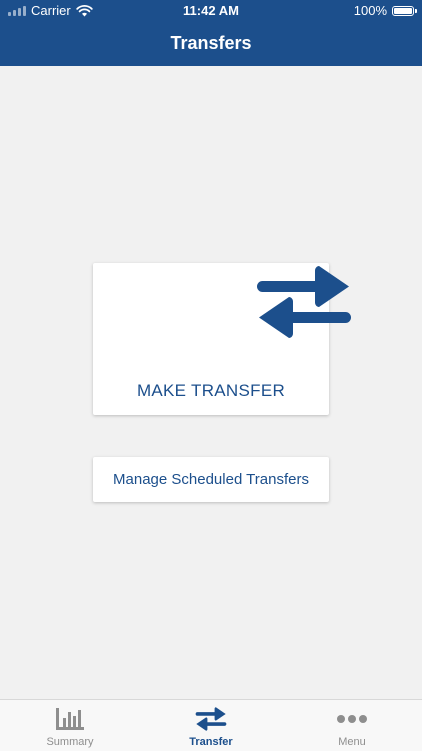 The height and width of the screenshot is (751, 422). Describe the element at coordinates (352, 719) in the screenshot. I see `more-dots-icon` at that location.